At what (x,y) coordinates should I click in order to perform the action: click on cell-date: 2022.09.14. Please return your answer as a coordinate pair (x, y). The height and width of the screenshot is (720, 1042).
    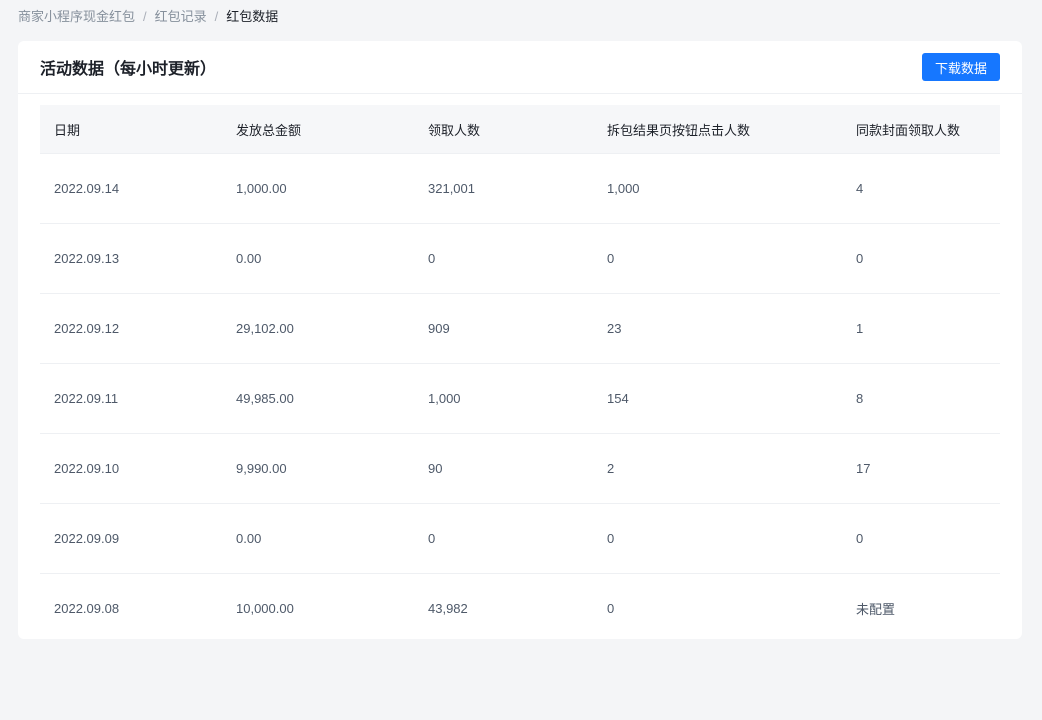
    Looking at the image, I should click on (87, 188).